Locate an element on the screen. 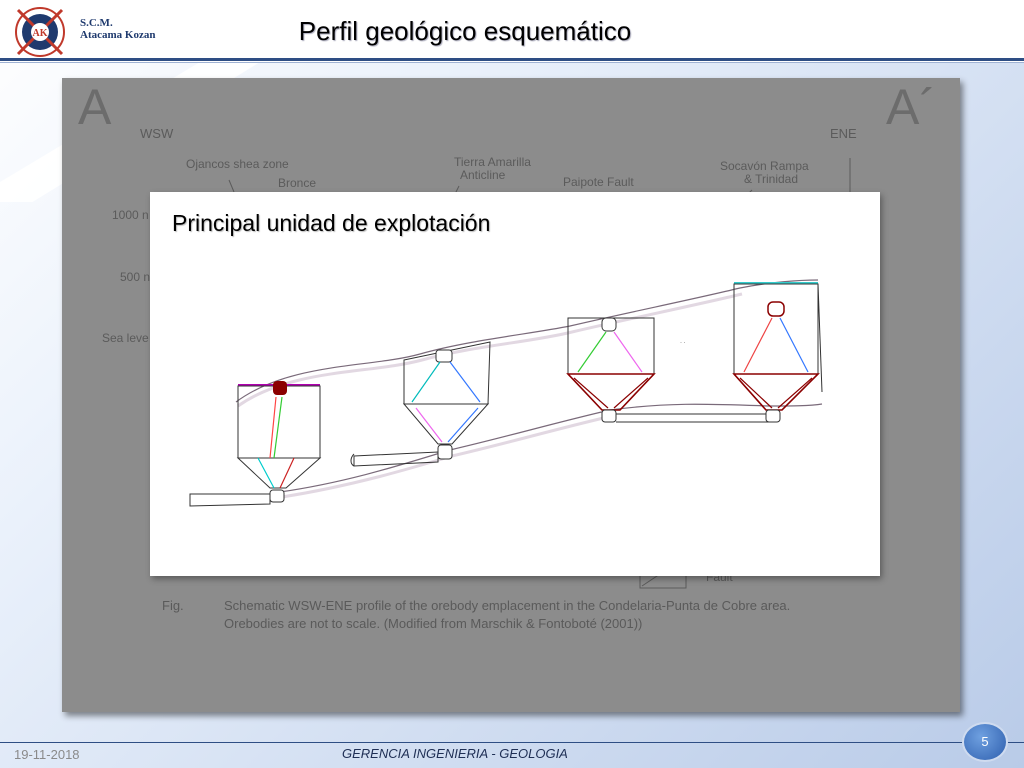 Image resolution: width=1024 pixels, height=768 pixels. footer-date: 19-11-2018 is located at coordinates (47, 754).